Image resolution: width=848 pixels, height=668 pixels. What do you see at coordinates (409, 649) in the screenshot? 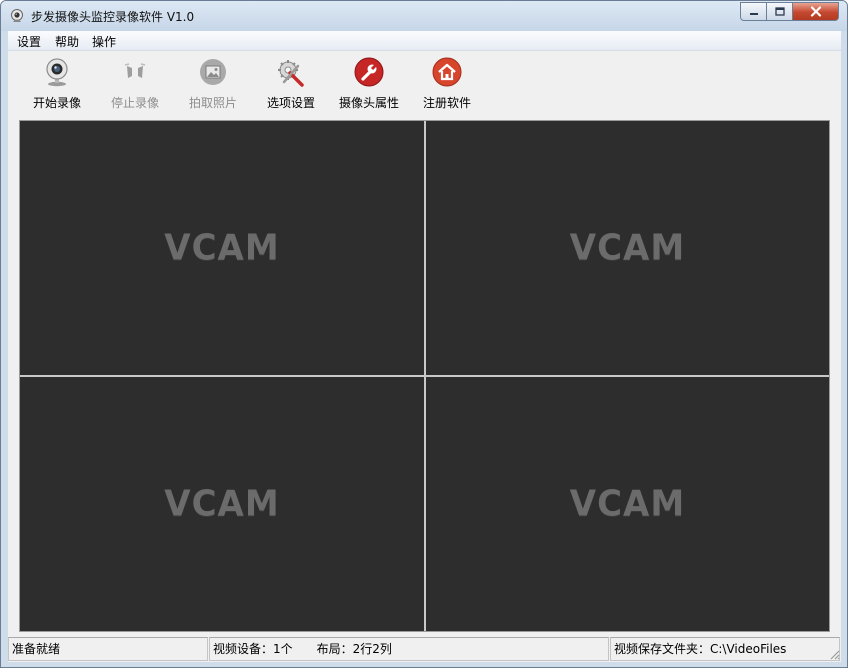
I see `device-layout-info: 视频设备：1个 布局：2行2列` at bounding box center [409, 649].